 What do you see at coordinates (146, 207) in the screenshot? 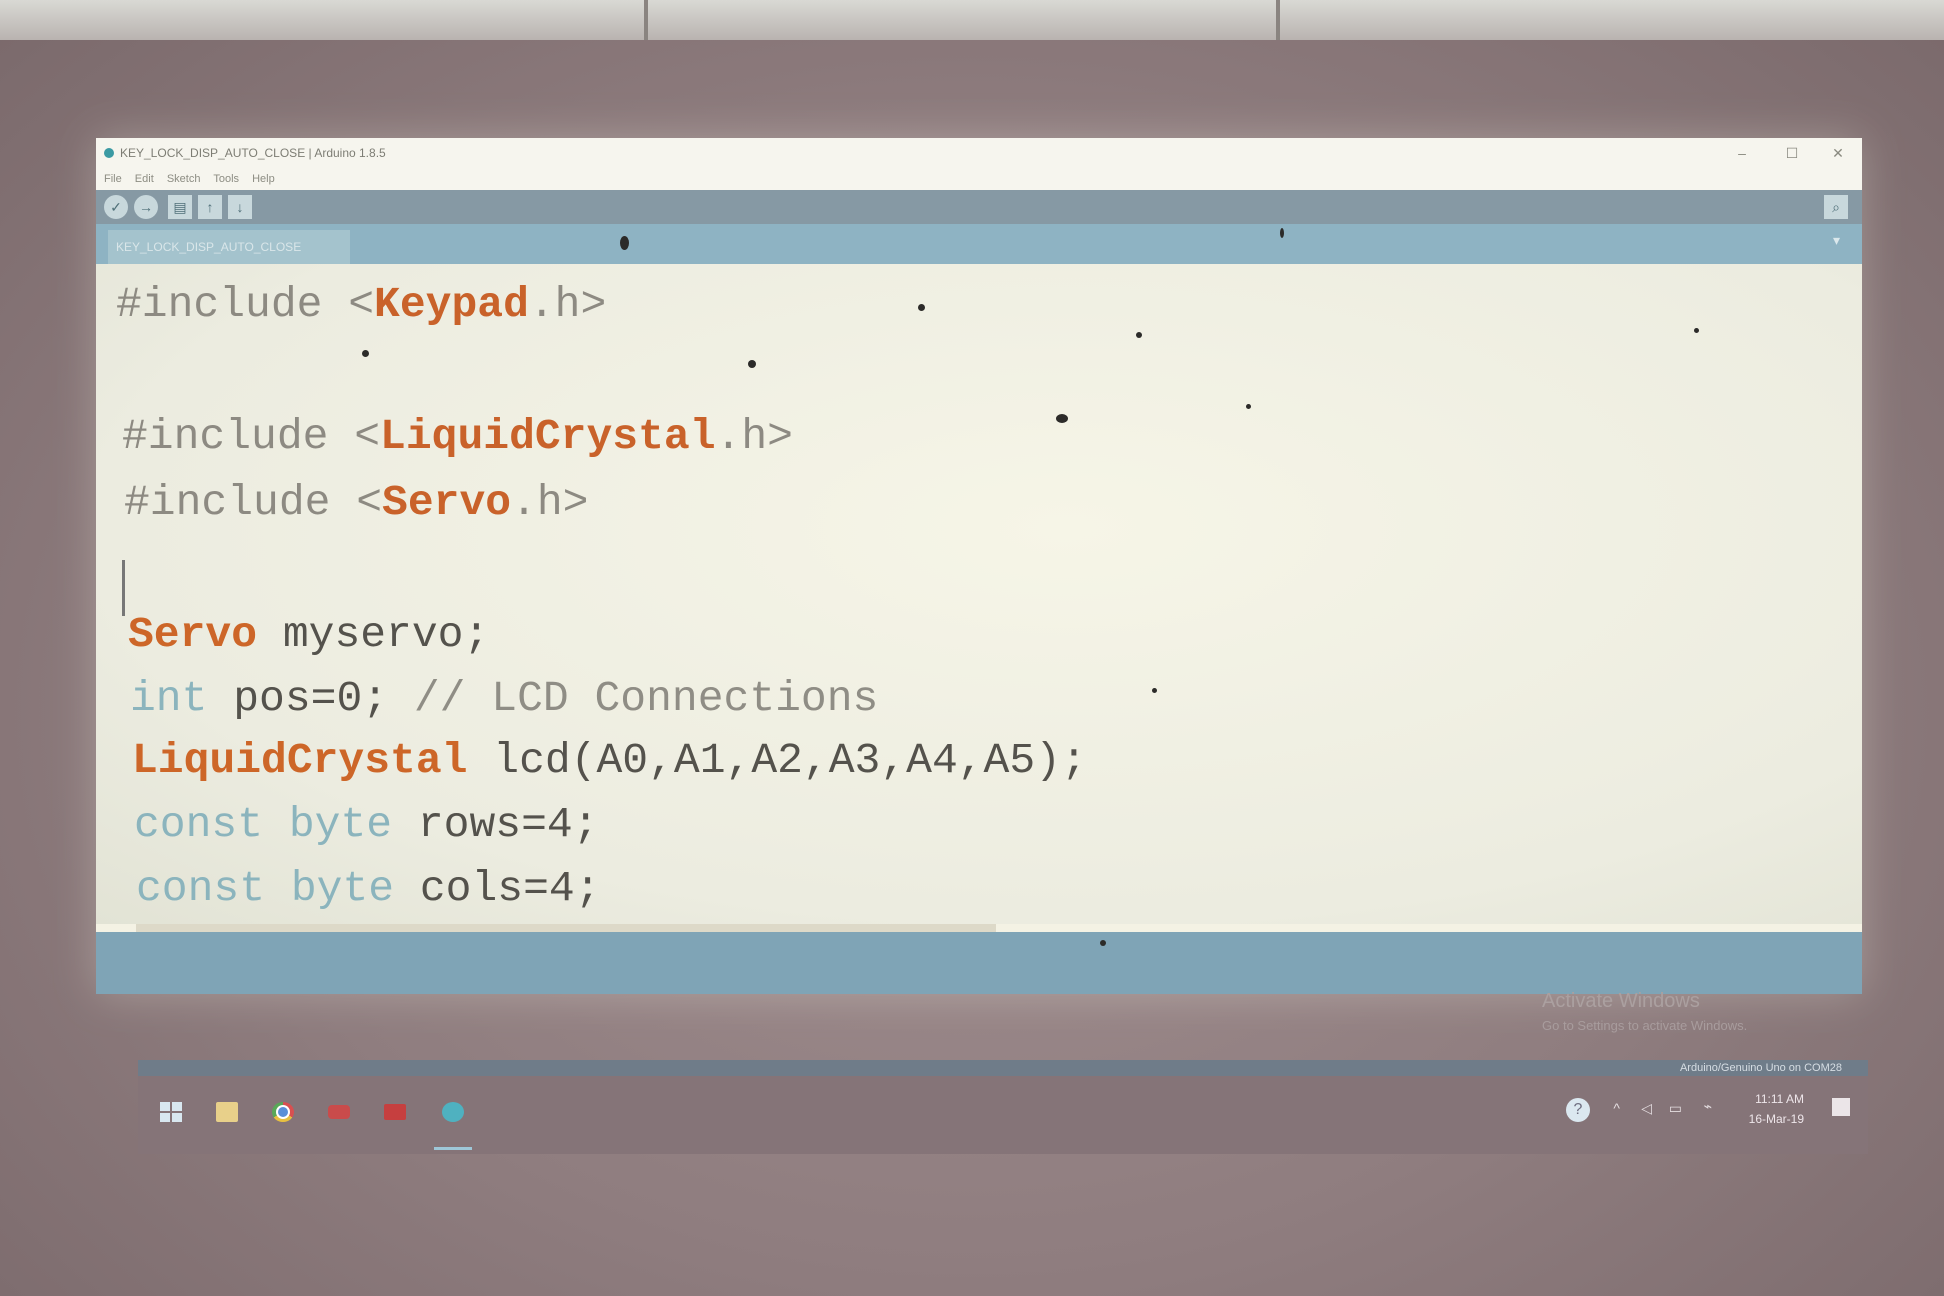
I see `upload-button: →` at bounding box center [146, 207].